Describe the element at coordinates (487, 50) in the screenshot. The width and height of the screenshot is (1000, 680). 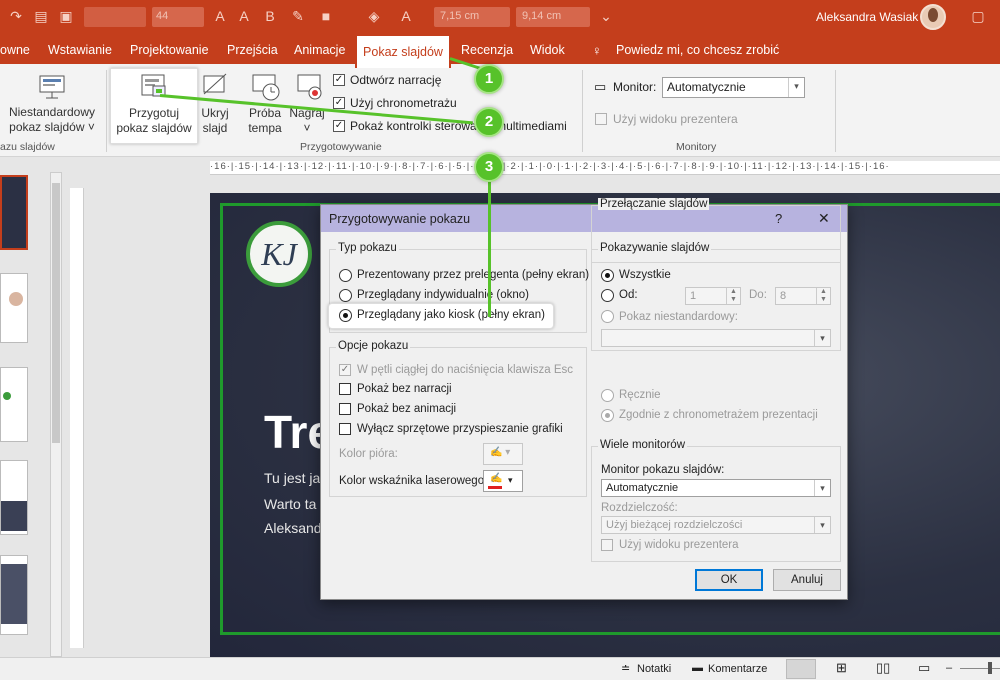
I see `tab-review: Recenzja` at that location.